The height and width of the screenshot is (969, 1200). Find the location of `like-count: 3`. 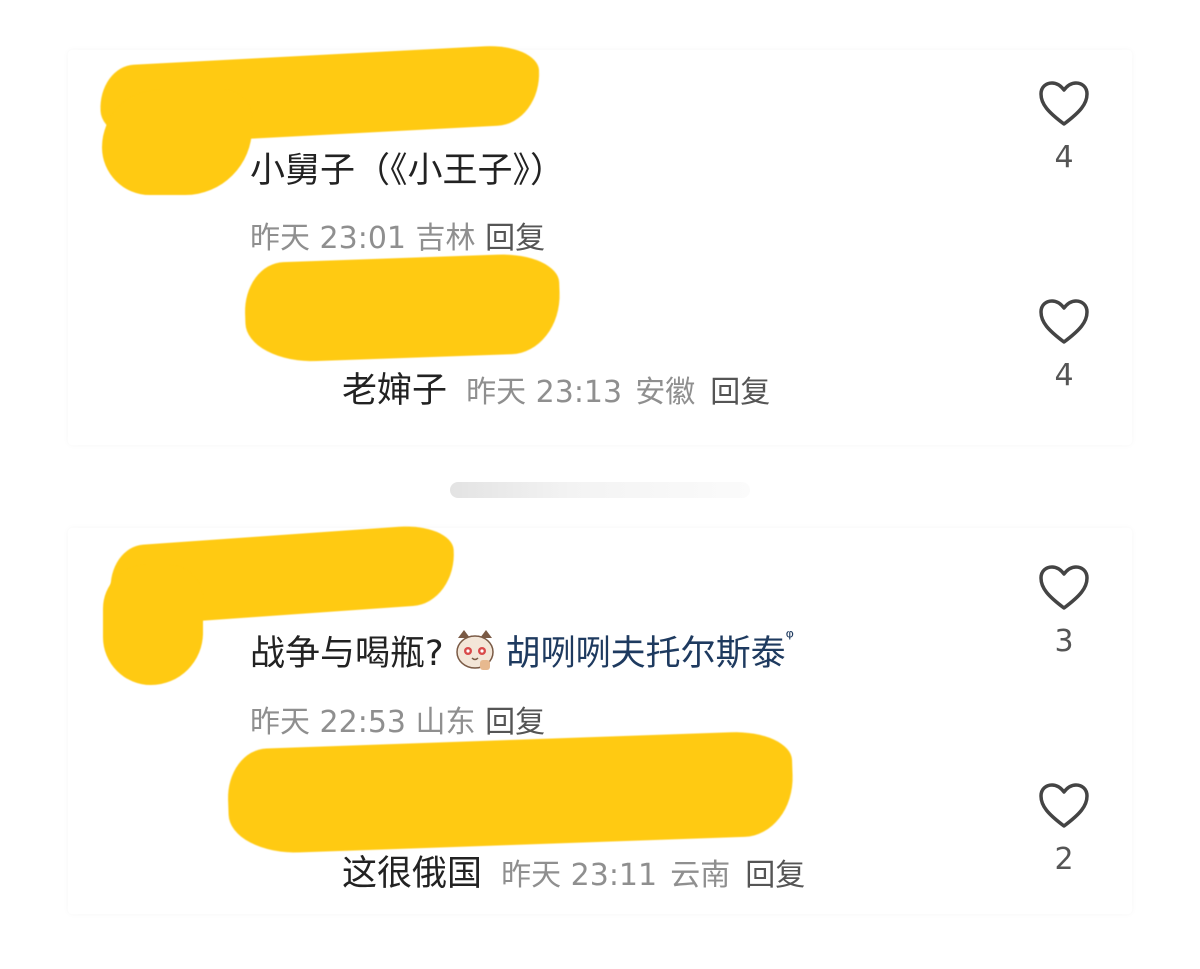

like-count: 3 is located at coordinates (1064, 641).